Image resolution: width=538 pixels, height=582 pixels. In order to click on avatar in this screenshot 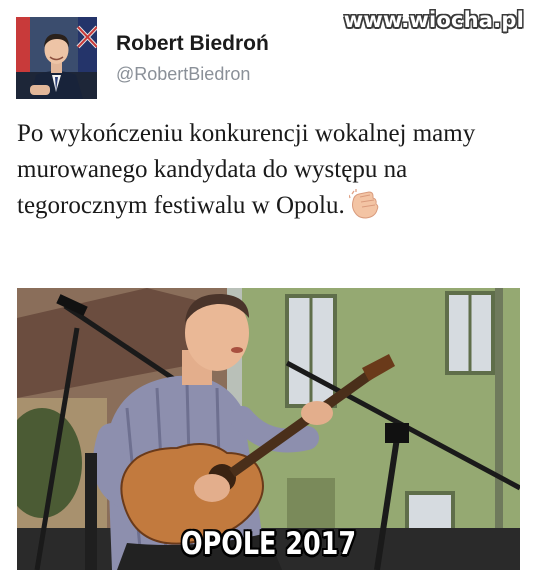, I will do `click(56, 58)`.